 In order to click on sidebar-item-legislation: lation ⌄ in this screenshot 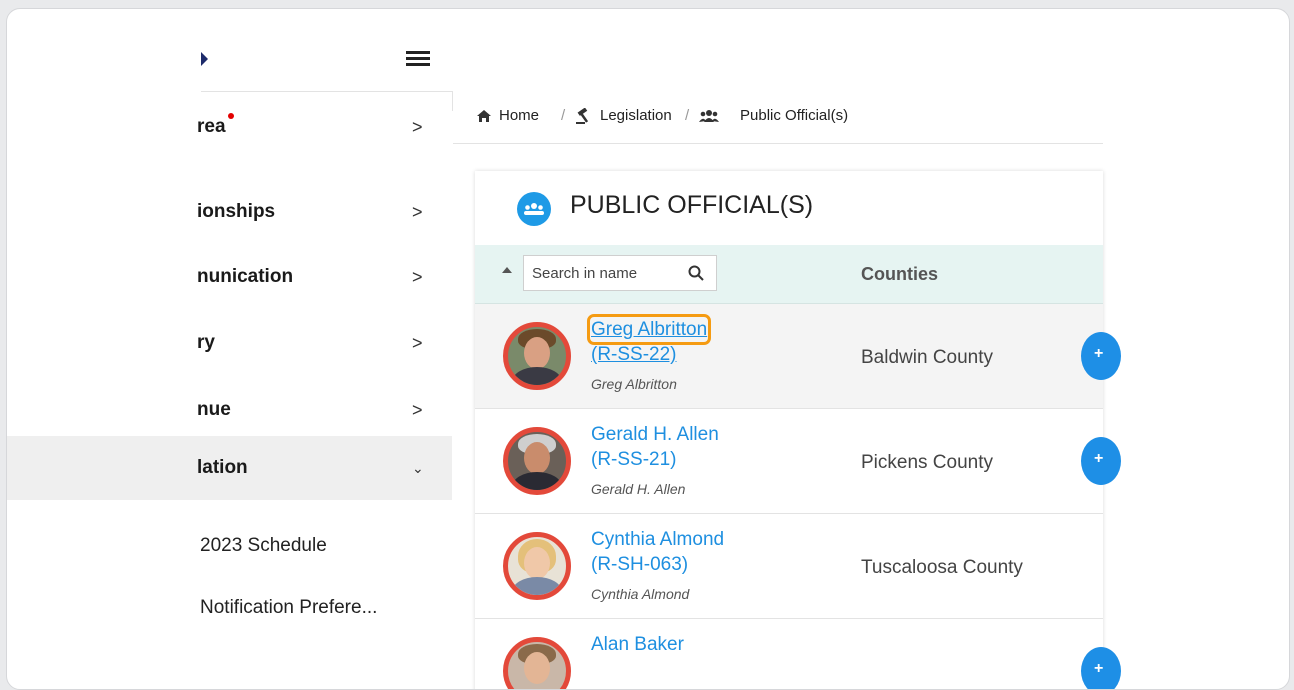, I will do `click(229, 468)`.